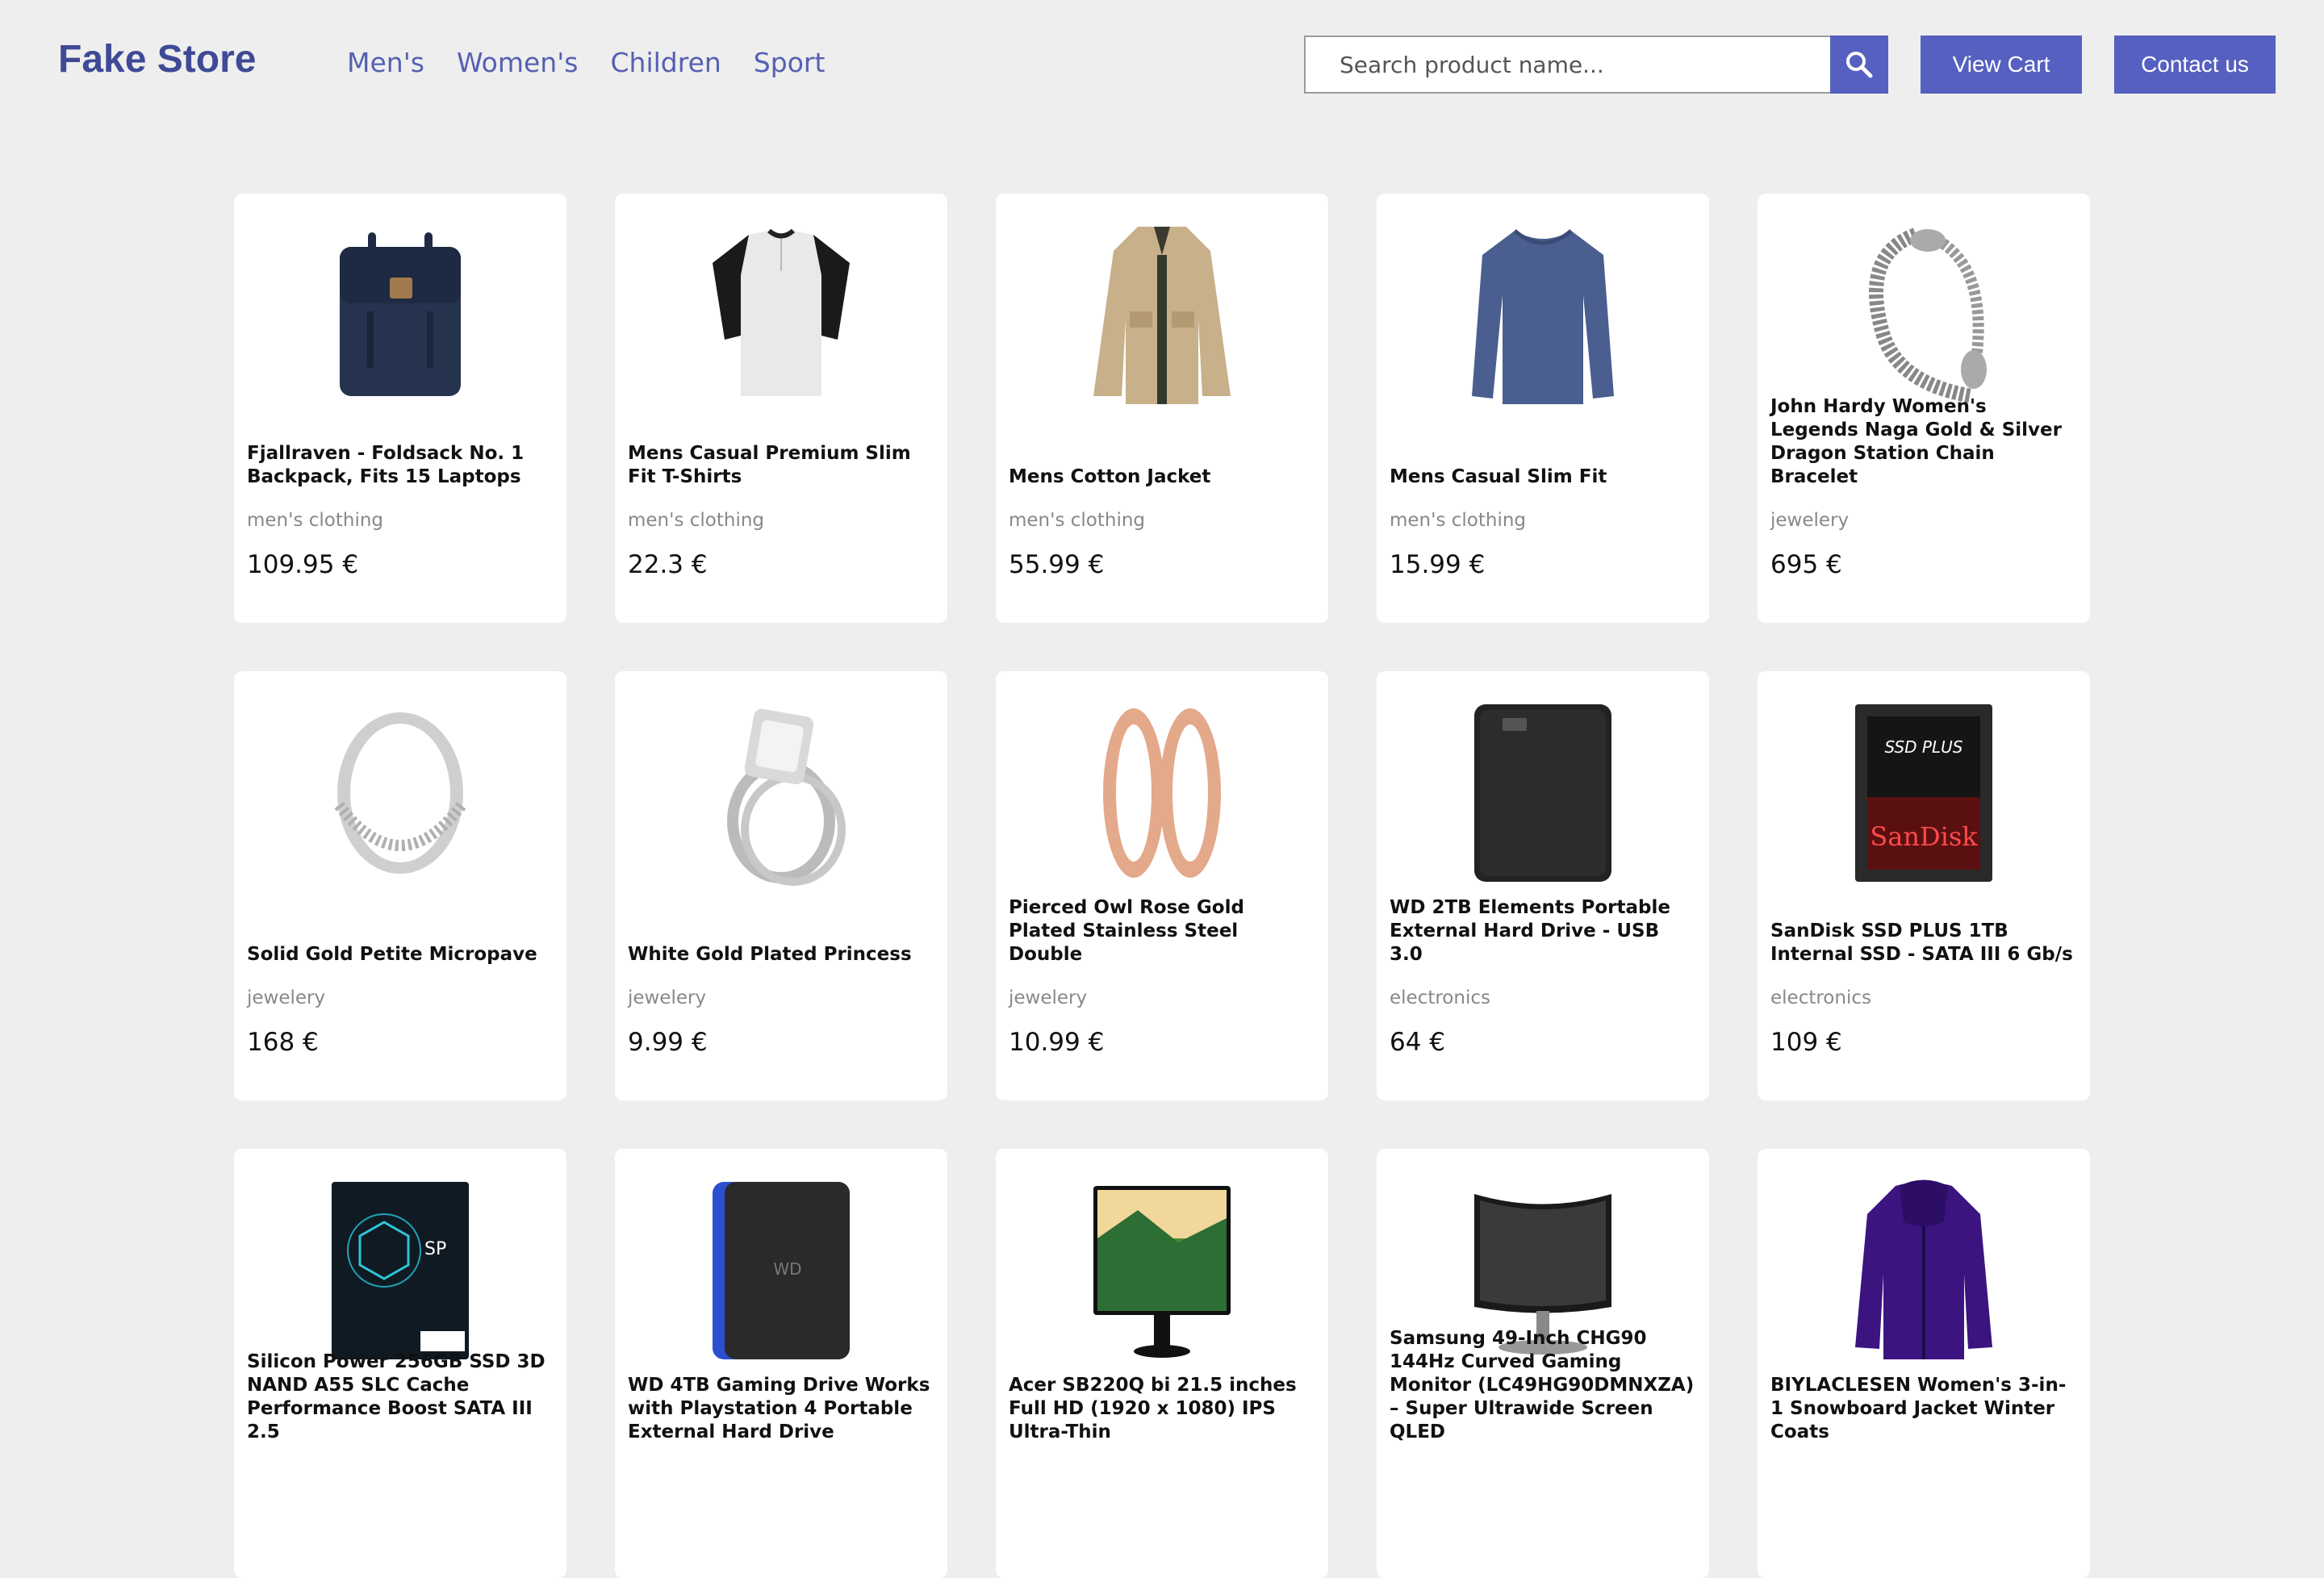 The width and height of the screenshot is (2324, 1578). What do you see at coordinates (518, 62) in the screenshot?
I see `nav-link-womens: Women's` at bounding box center [518, 62].